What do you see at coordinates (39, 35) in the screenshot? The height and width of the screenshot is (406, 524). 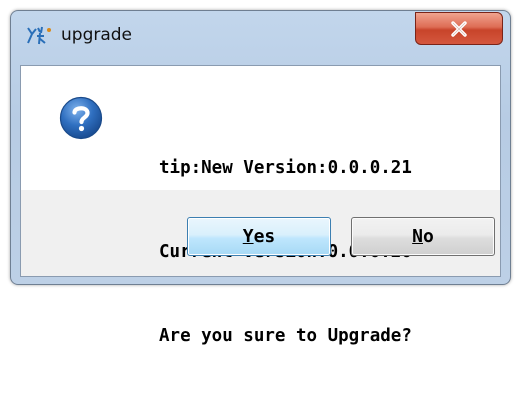 I see `app-icon` at bounding box center [39, 35].